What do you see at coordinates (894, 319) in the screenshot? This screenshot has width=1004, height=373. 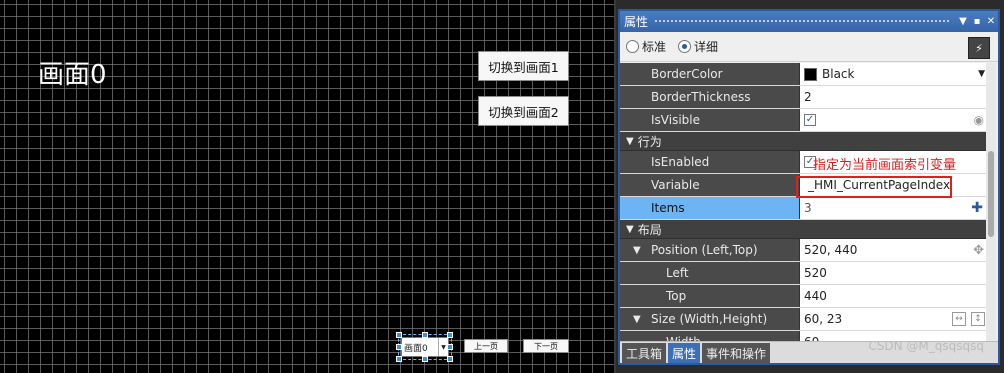 I see `prop-value: 60, 23 ↔ ↕` at bounding box center [894, 319].